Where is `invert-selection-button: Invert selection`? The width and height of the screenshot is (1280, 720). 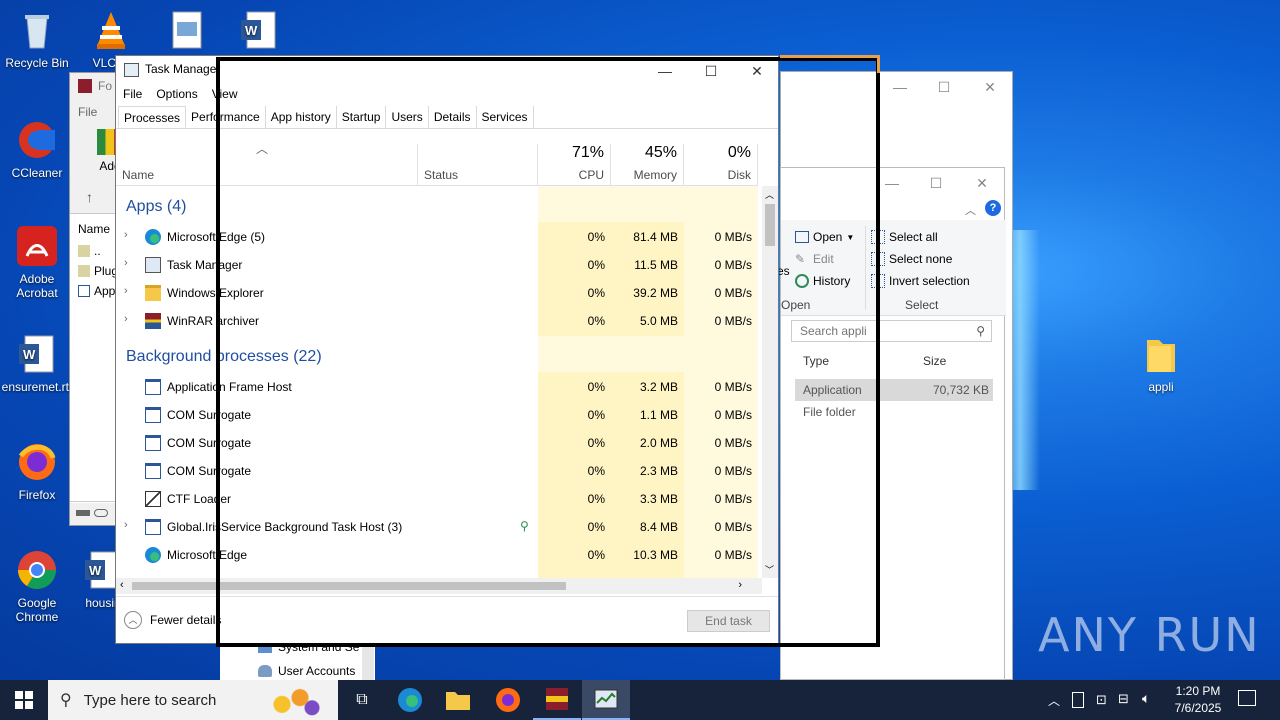 invert-selection-button: Invert selection is located at coordinates (920, 281).